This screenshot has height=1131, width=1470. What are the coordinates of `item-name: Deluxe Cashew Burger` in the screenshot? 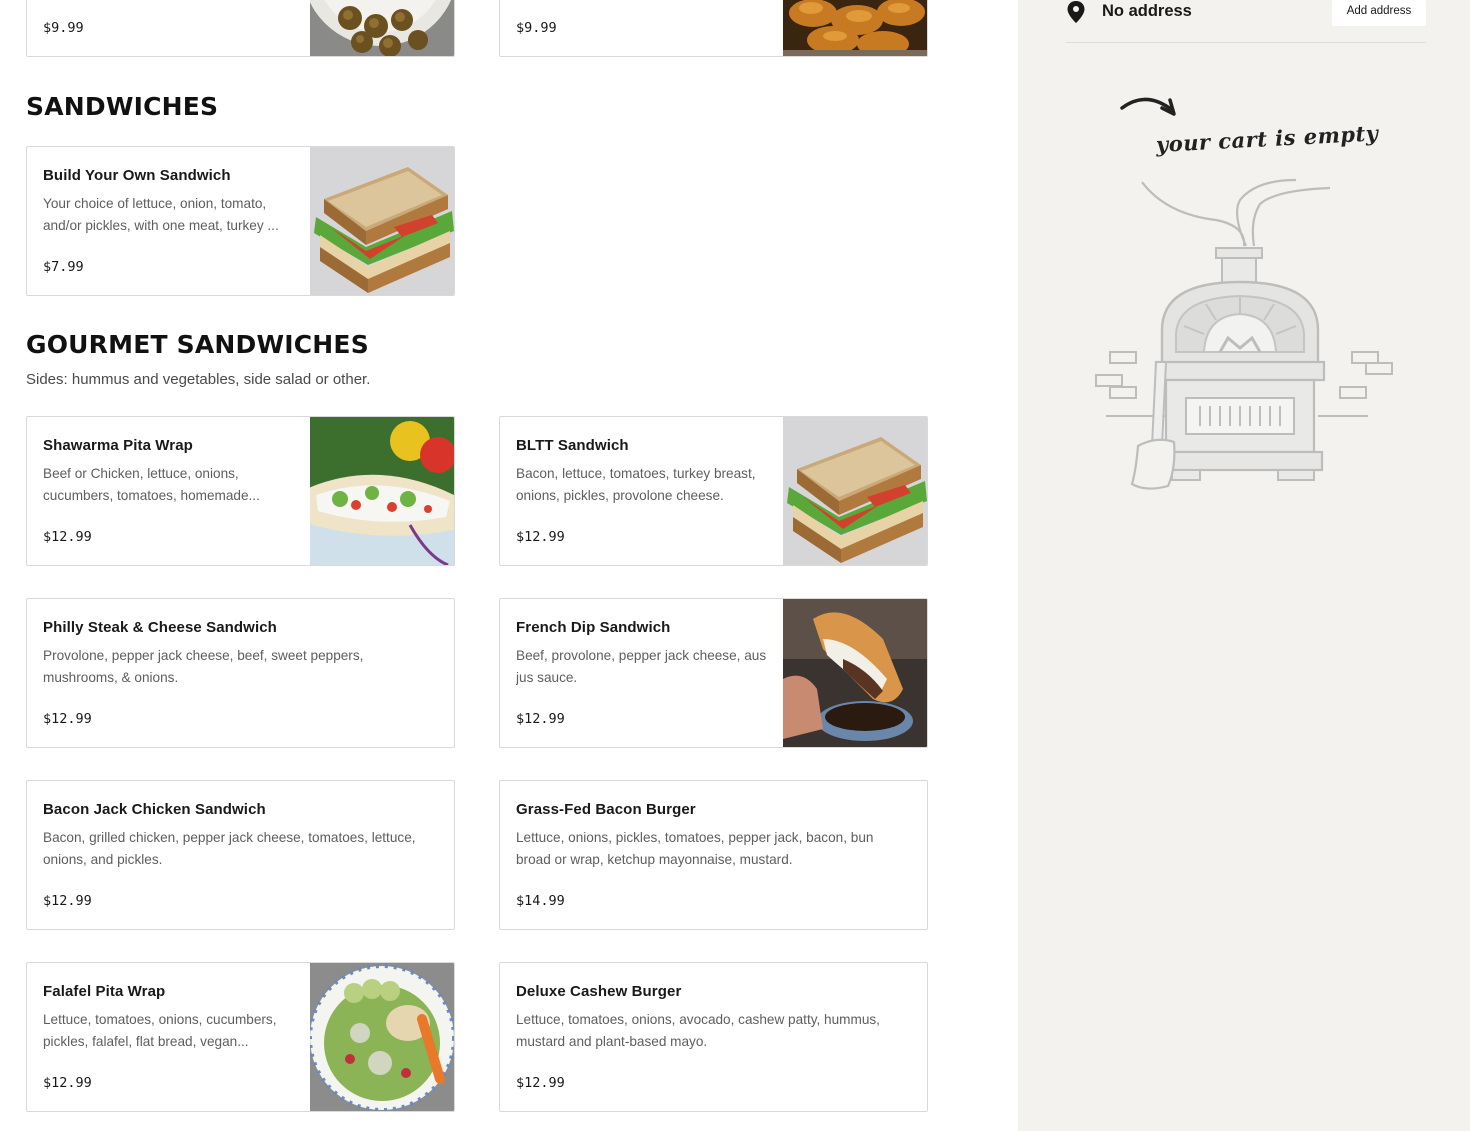 It's located at (599, 991).